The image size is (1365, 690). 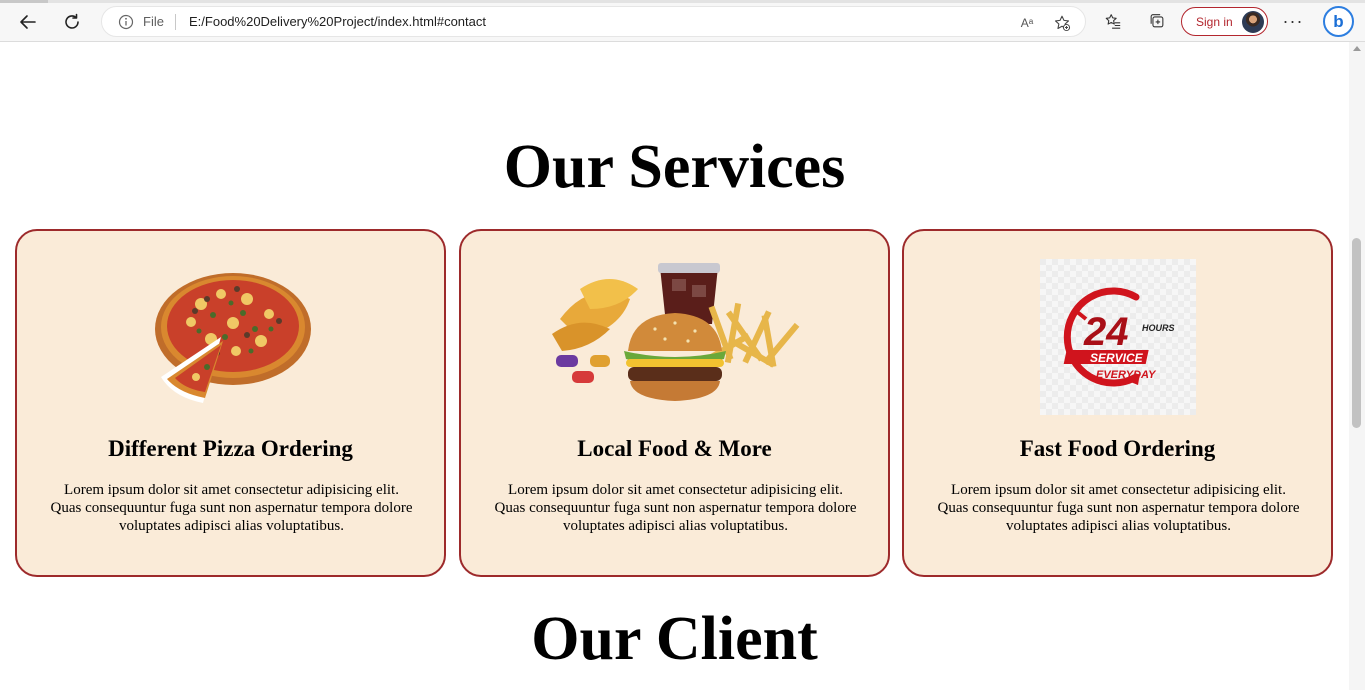 I want to click on scroll-thumb, so click(x=1356, y=333).